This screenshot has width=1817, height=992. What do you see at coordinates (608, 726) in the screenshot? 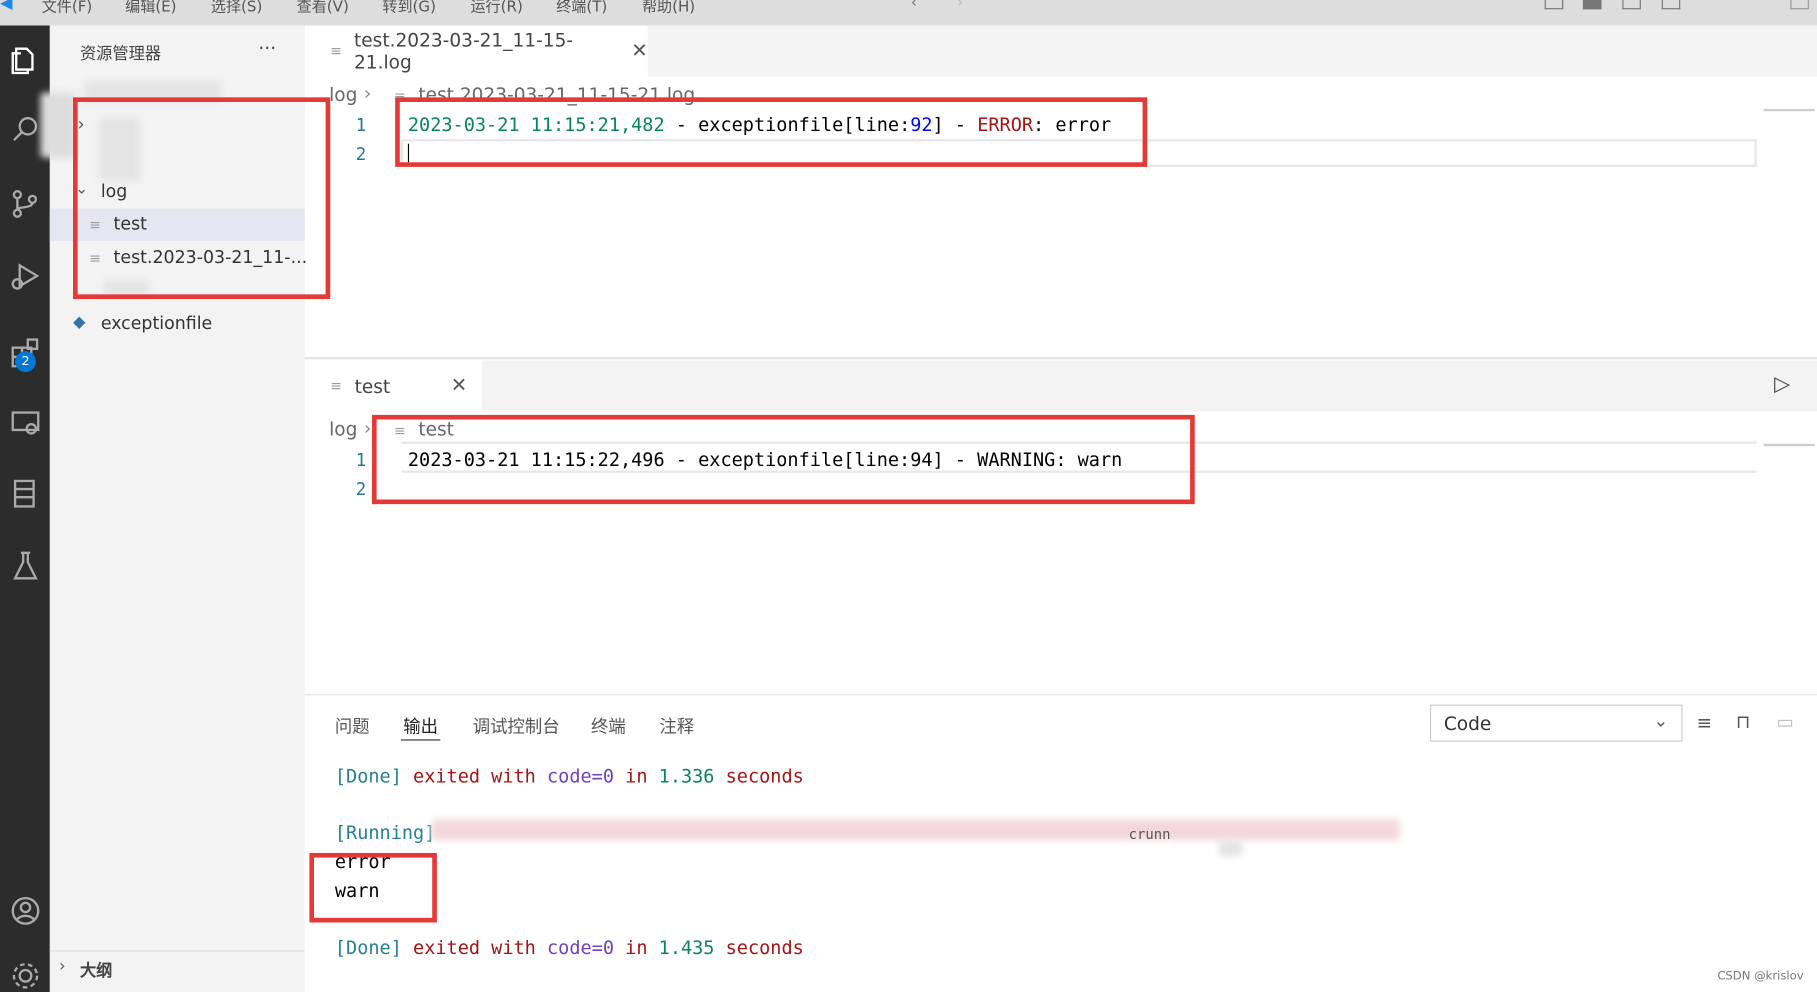
I see `panel-tab-terminal: 终端` at bounding box center [608, 726].